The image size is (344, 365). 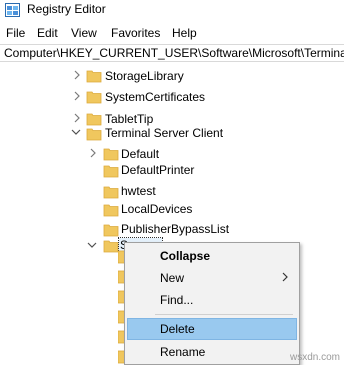 What do you see at coordinates (135, 33) in the screenshot?
I see `menu-favorites: Favorites` at bounding box center [135, 33].